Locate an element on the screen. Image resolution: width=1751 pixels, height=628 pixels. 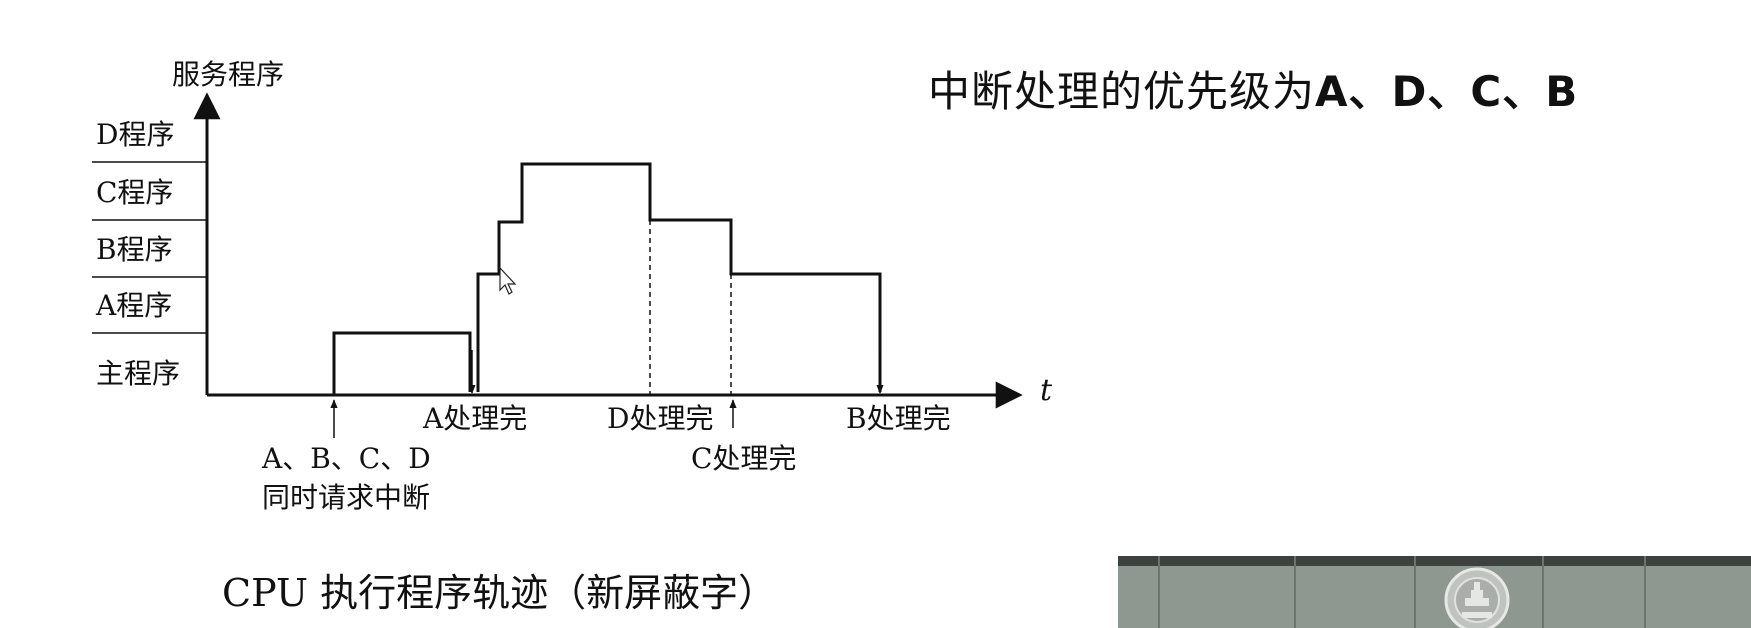
level-label-a: A程序 is located at coordinates (133, 305).